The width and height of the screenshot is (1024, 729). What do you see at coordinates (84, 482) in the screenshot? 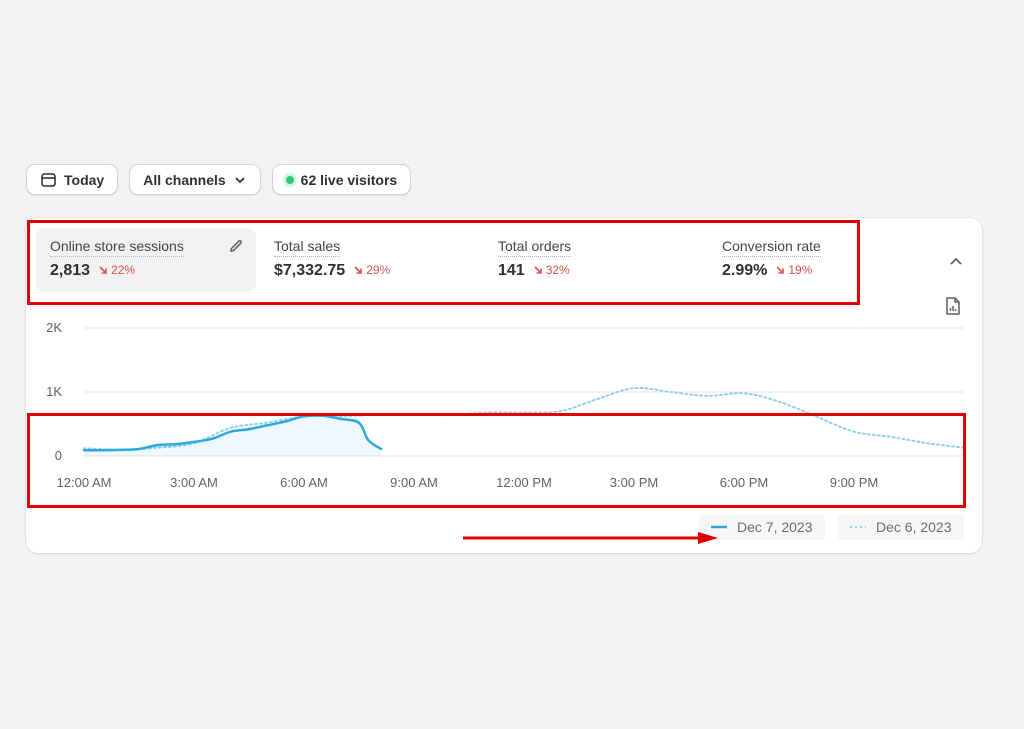
I see `x-tick-label: 12:00 AM` at bounding box center [84, 482].